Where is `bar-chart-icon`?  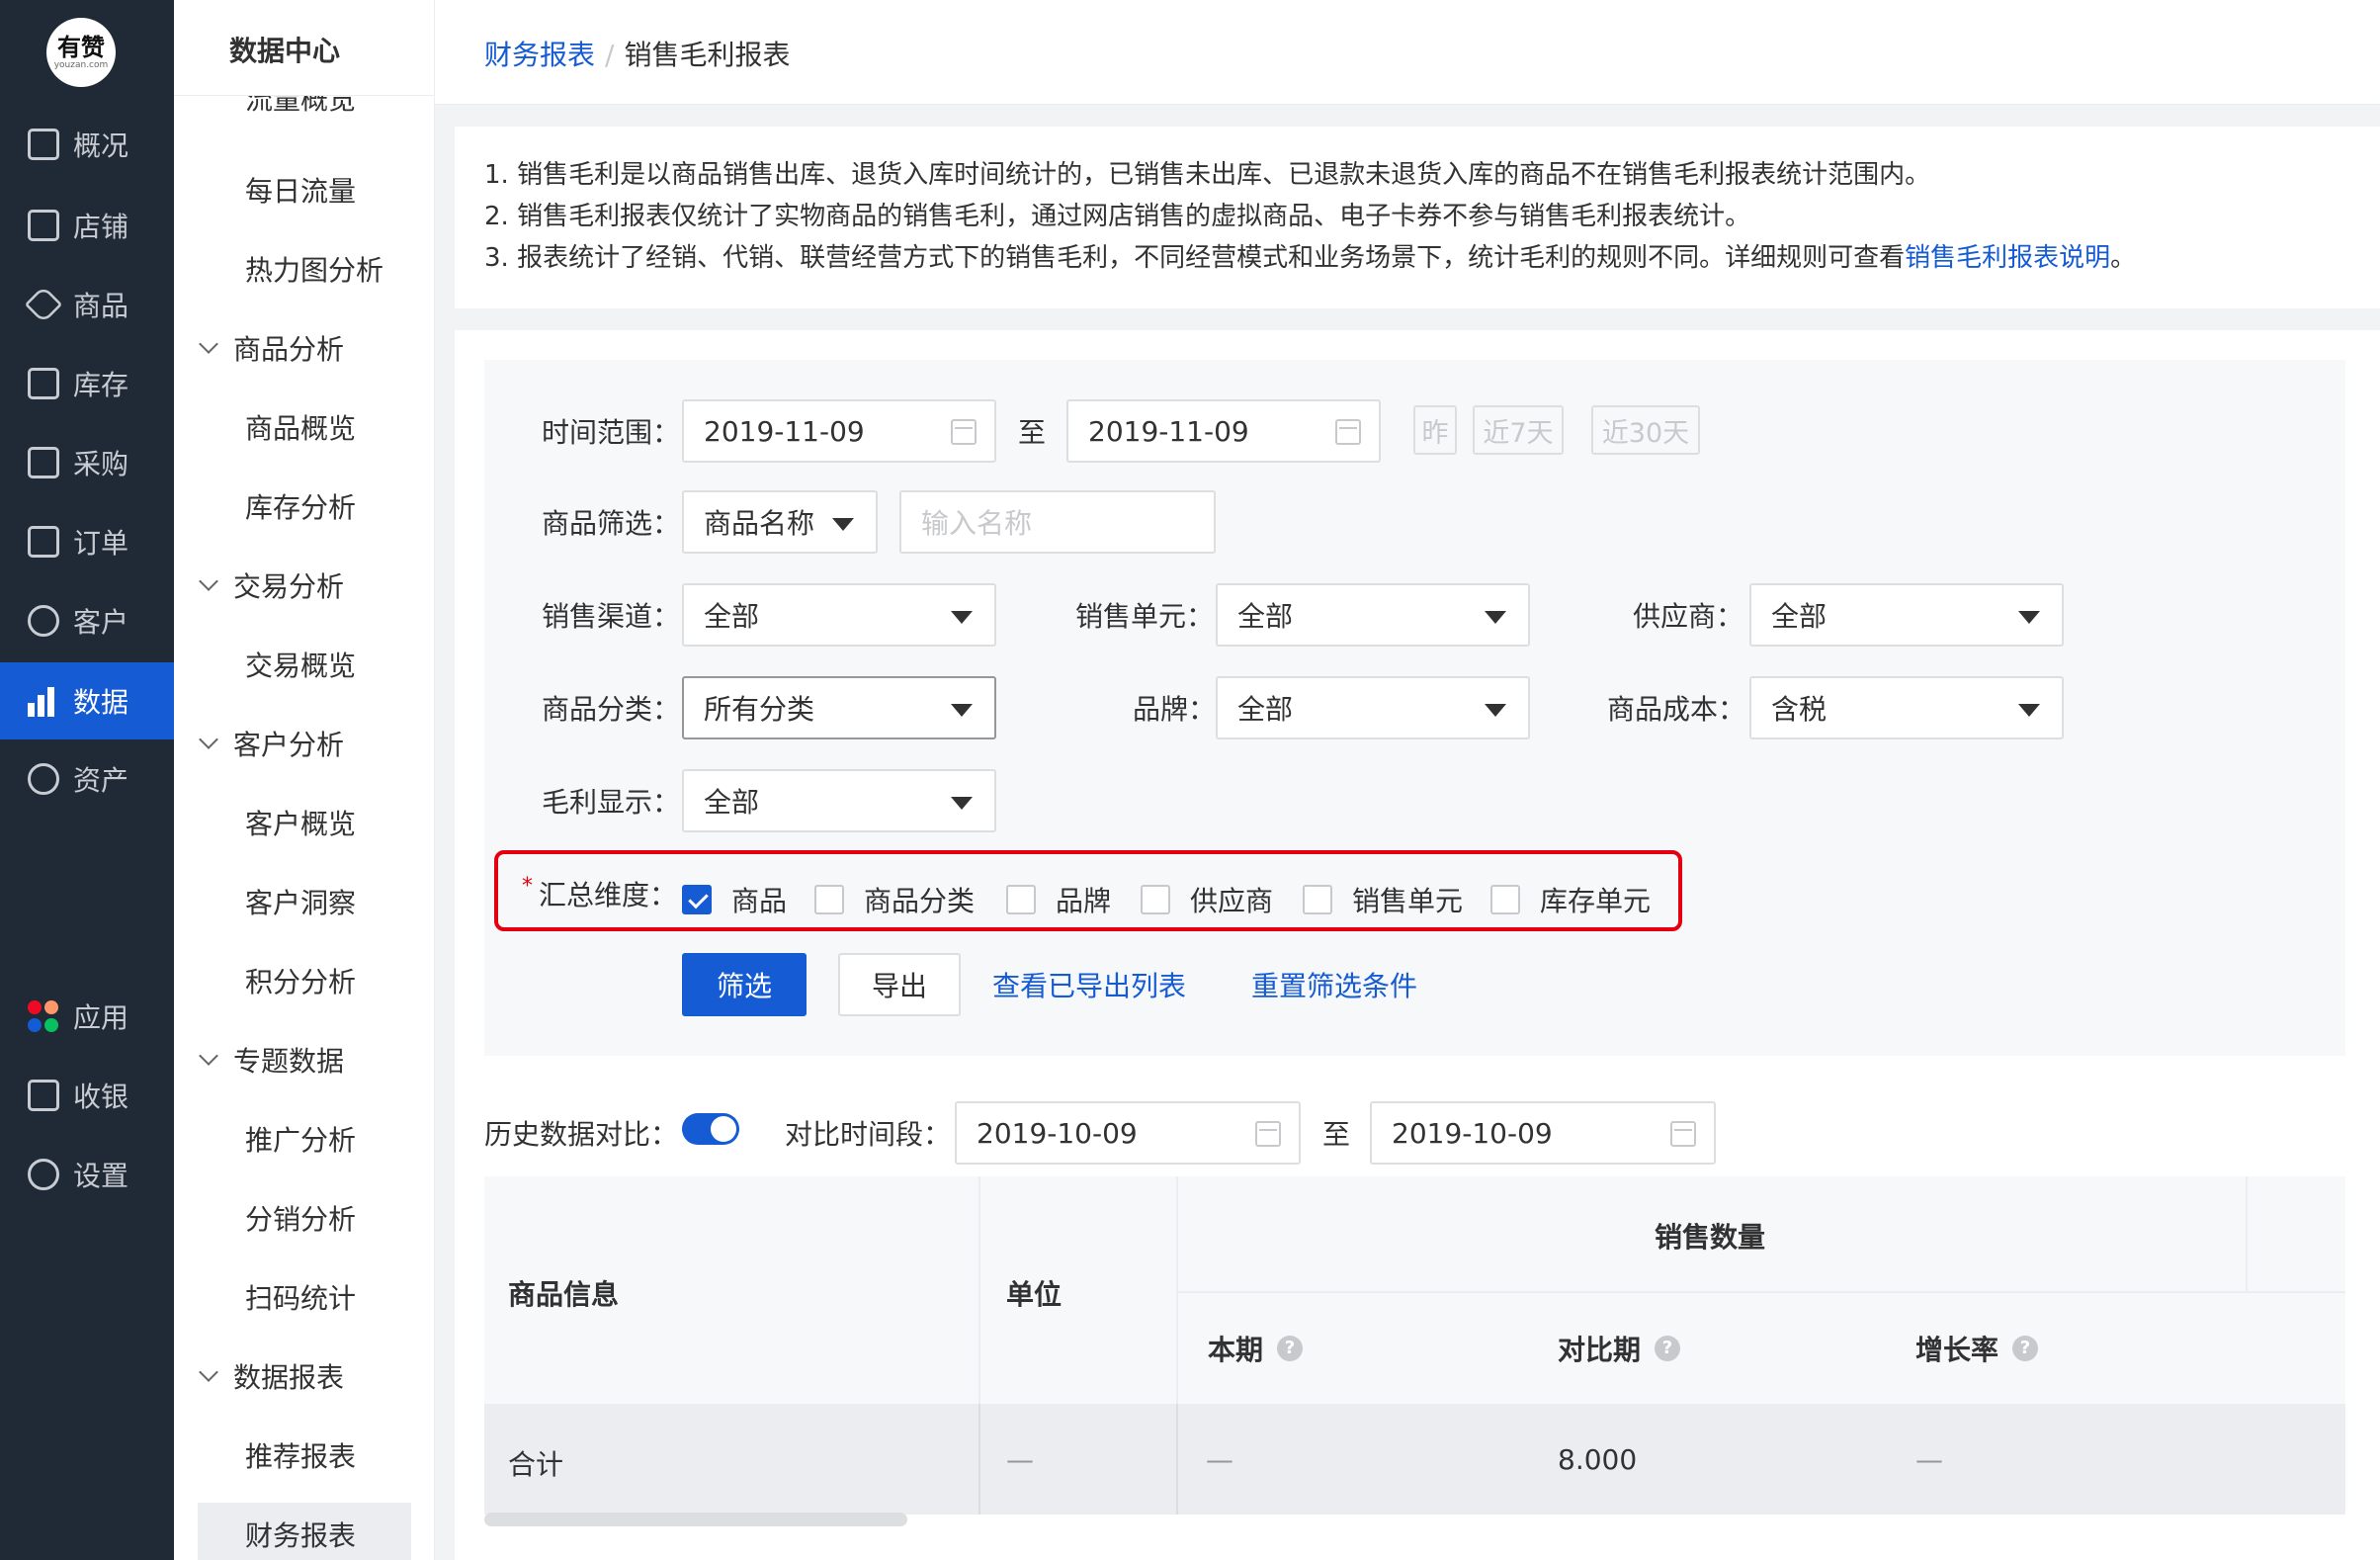 bar-chart-icon is located at coordinates (43, 701).